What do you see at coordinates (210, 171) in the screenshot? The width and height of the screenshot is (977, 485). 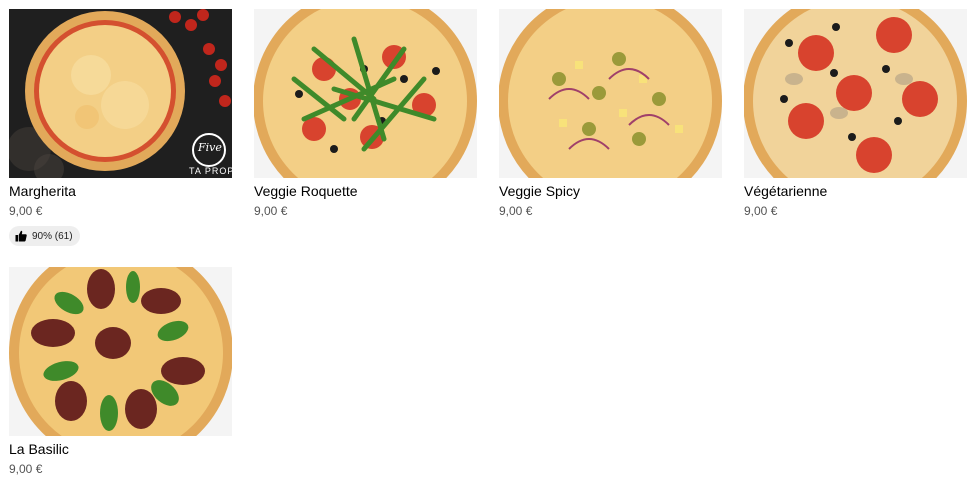 I see `logo-caption: TA PROPRE` at bounding box center [210, 171].